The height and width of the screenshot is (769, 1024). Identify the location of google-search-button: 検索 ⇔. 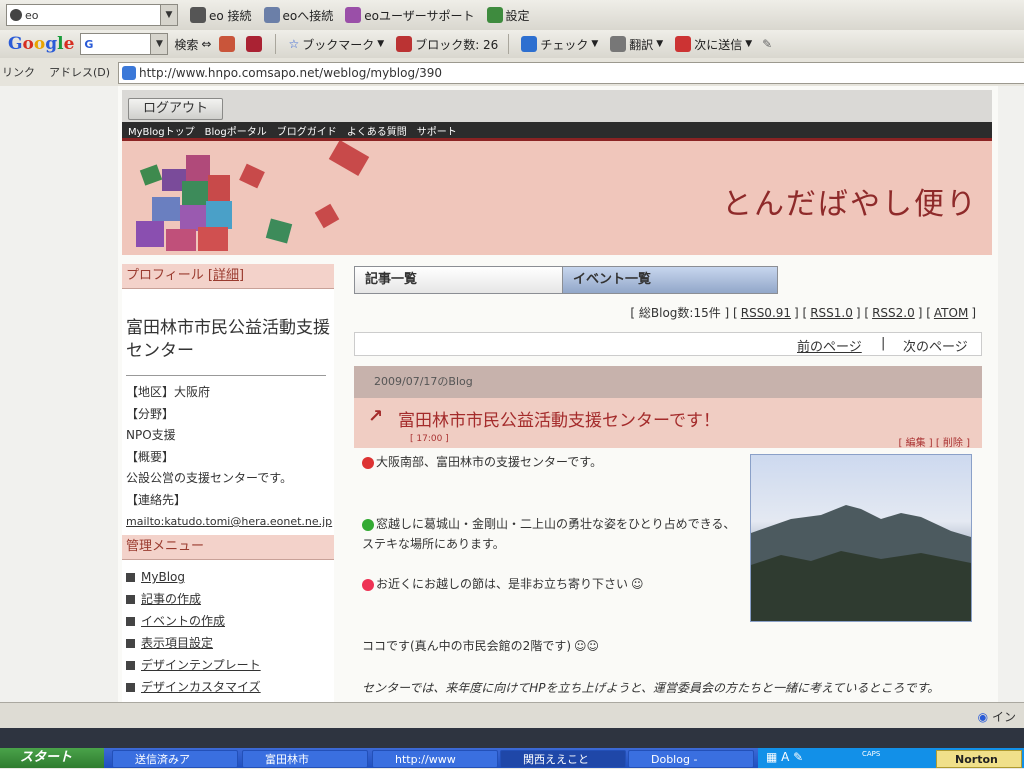
(192, 44).